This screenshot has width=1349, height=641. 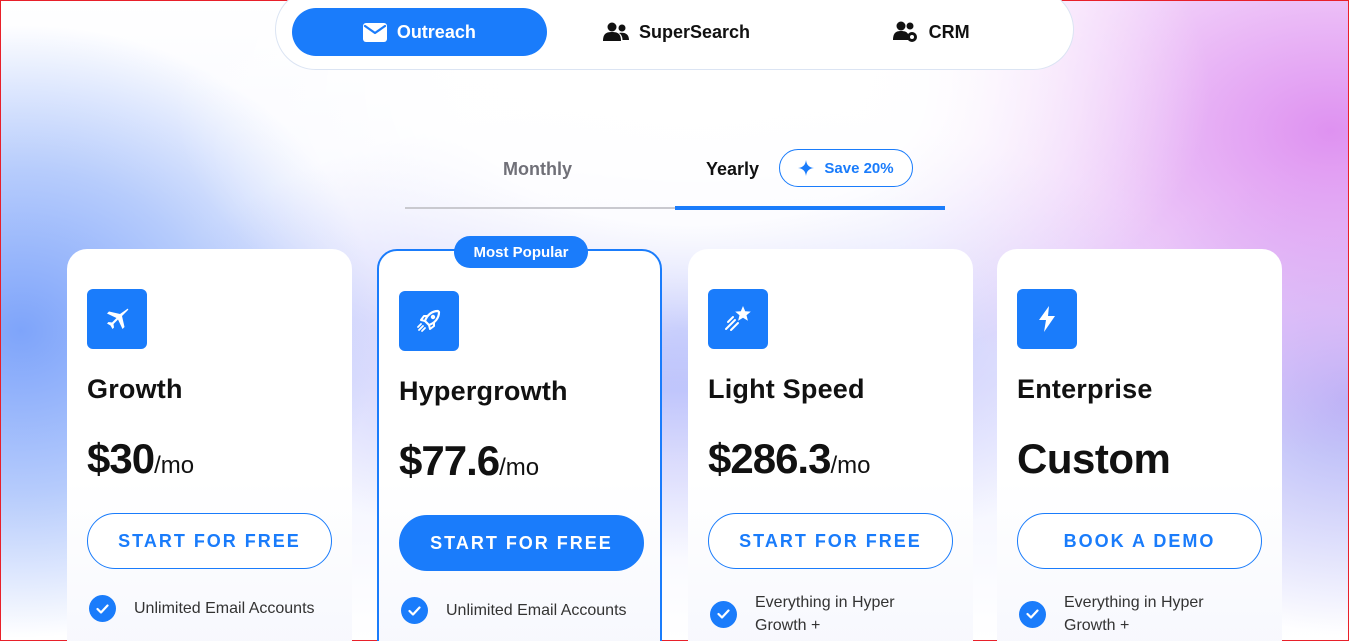 What do you see at coordinates (483, 391) in the screenshot?
I see `plan-name: Hypergrowth` at bounding box center [483, 391].